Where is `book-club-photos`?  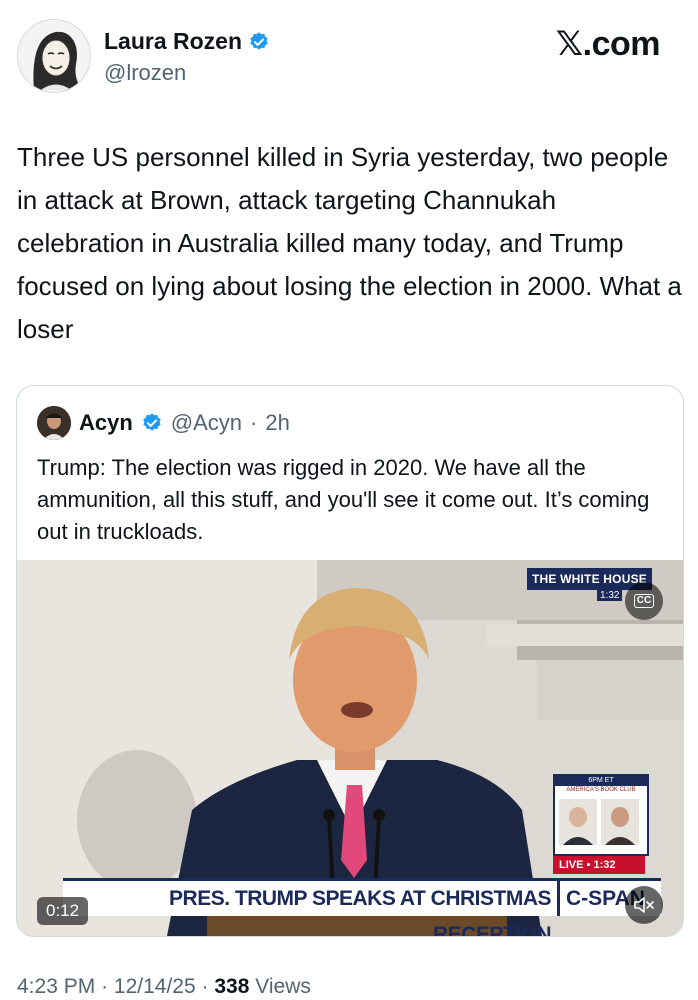 book-club-photos is located at coordinates (599, 822).